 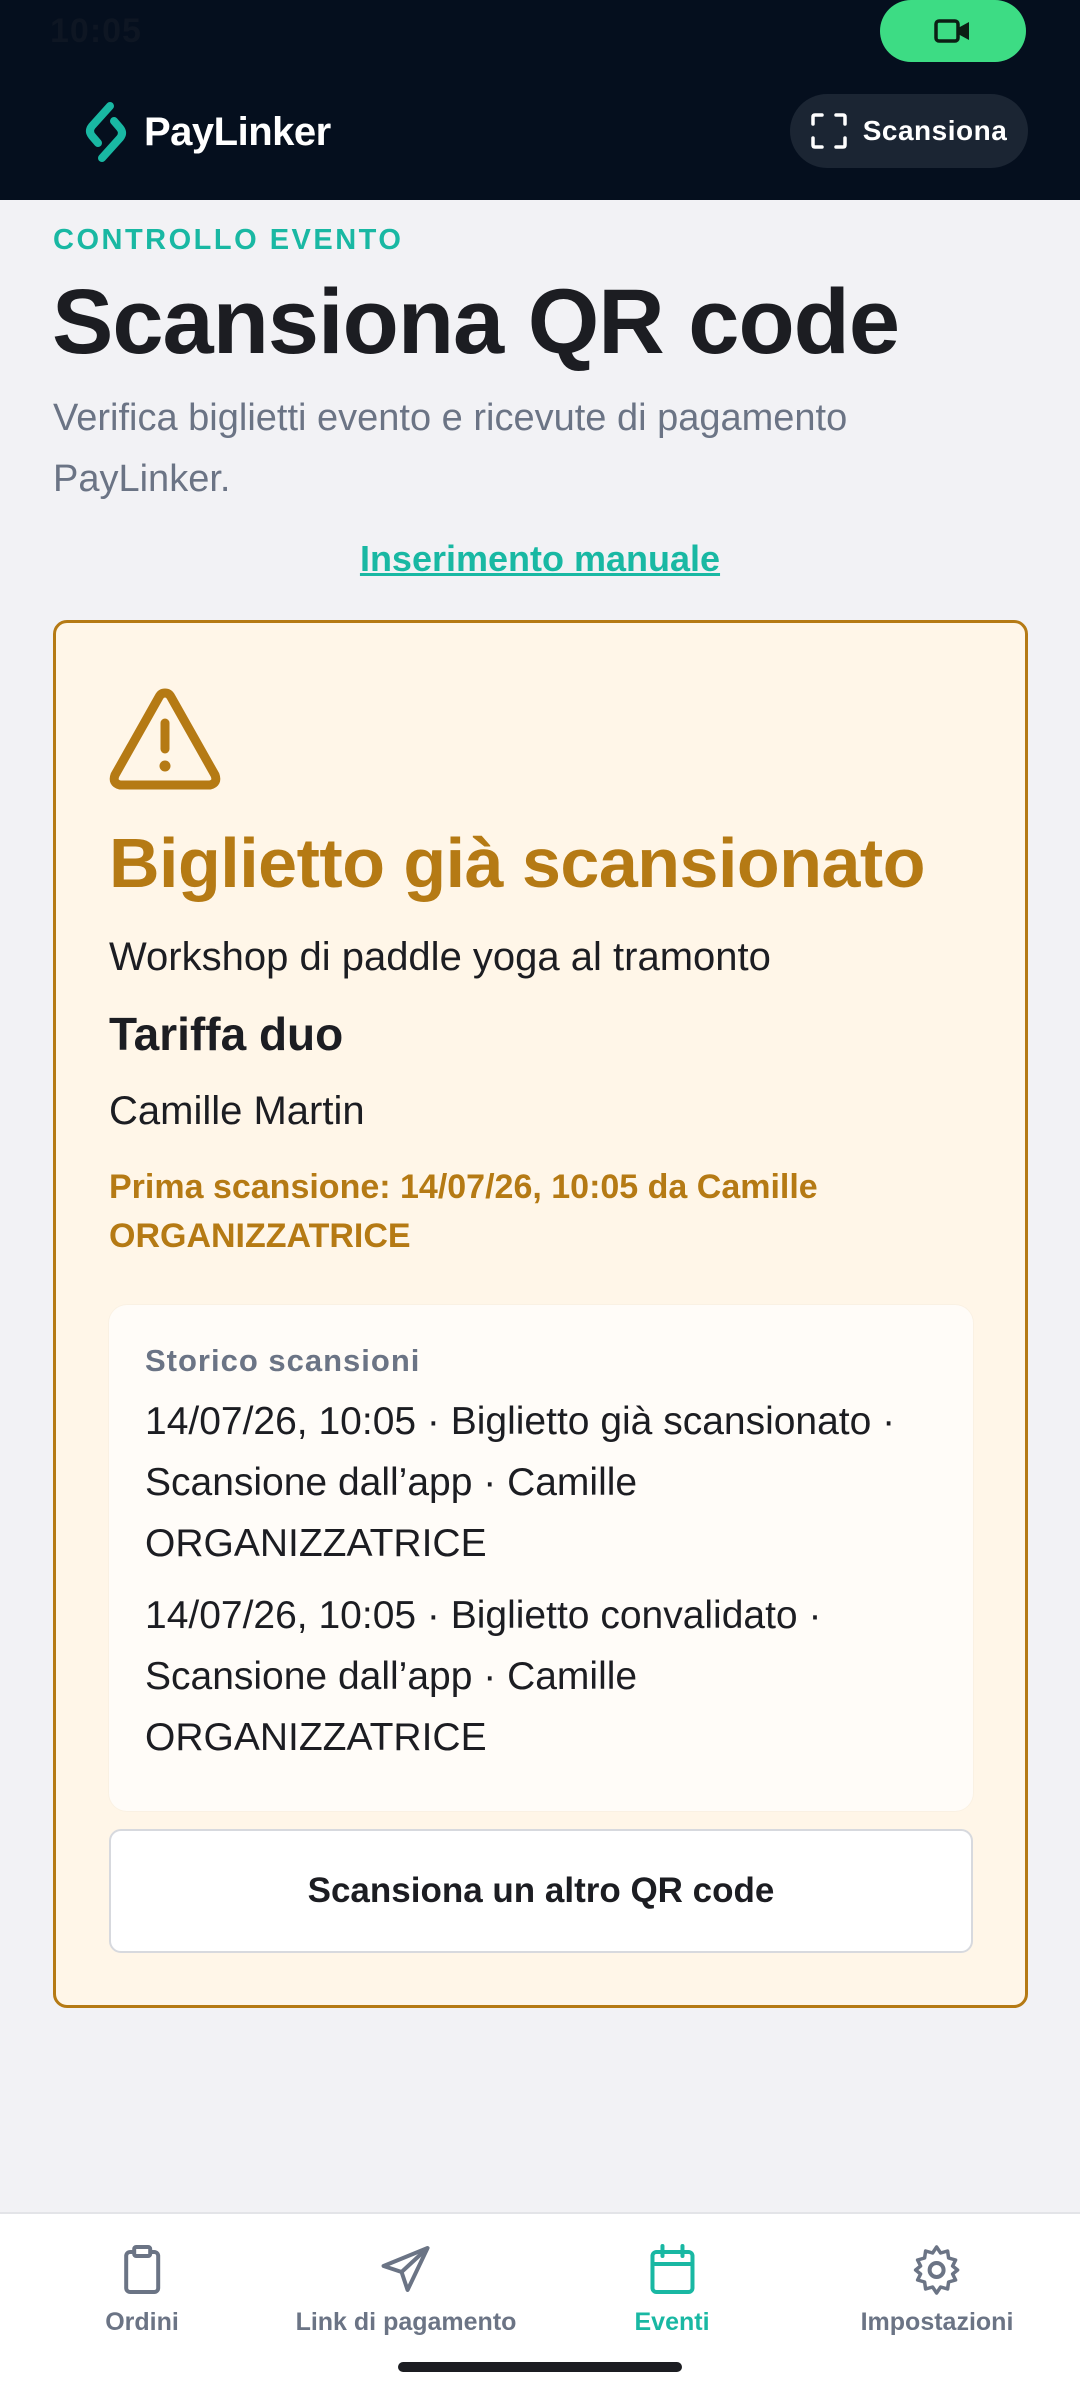 What do you see at coordinates (540, 559) in the screenshot?
I see `manual-entry-link: Inserimento manuale` at bounding box center [540, 559].